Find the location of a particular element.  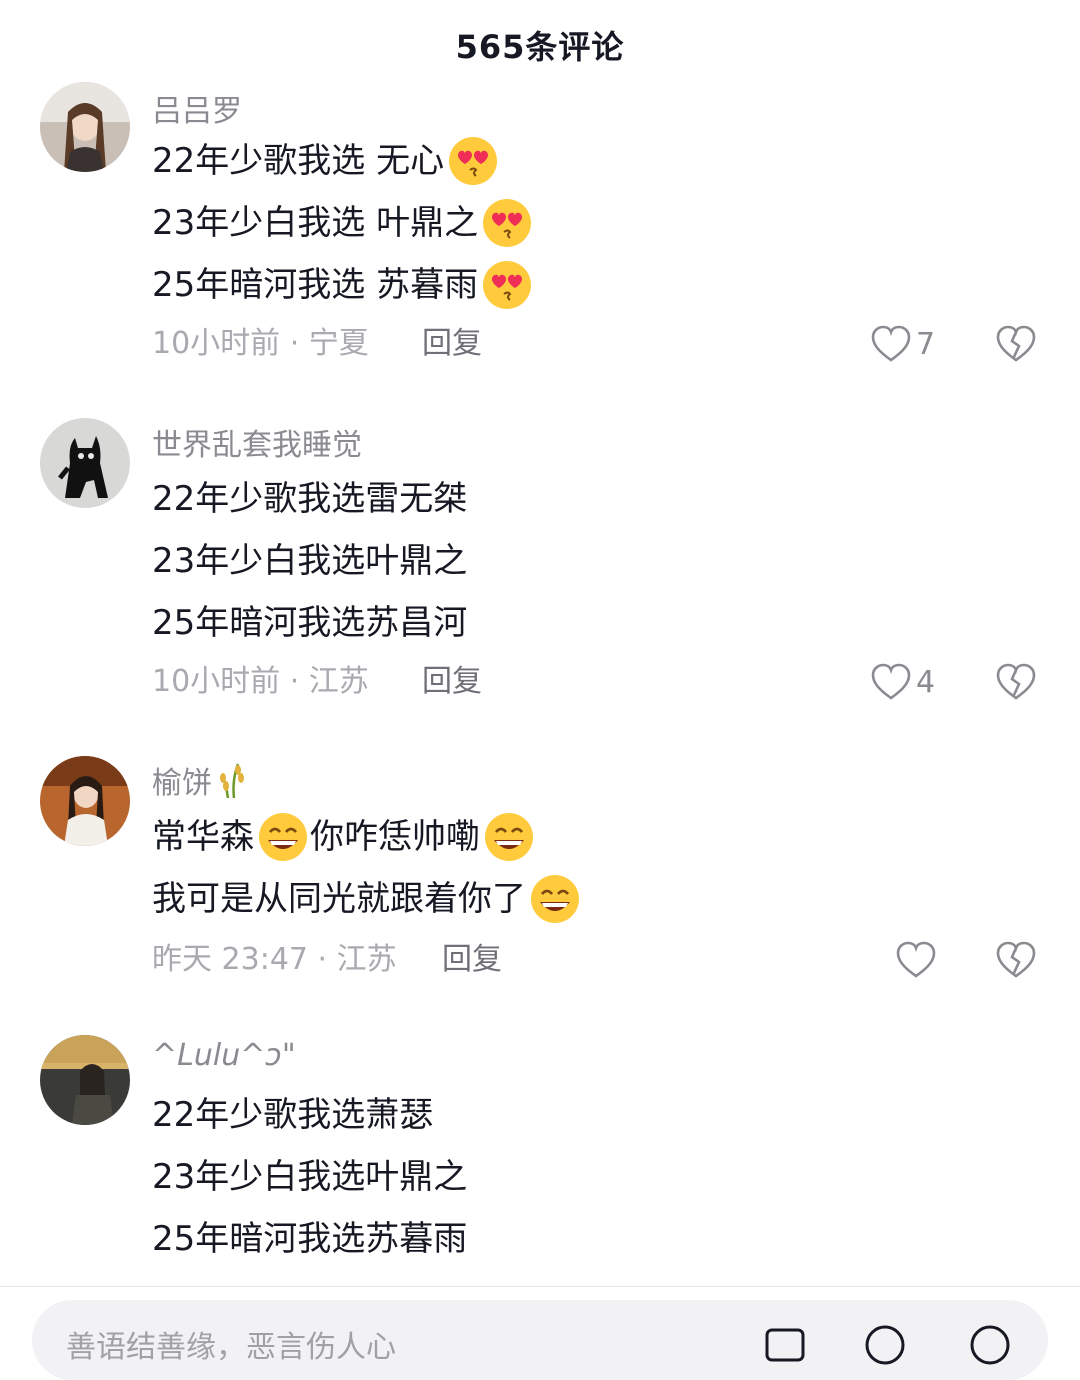

like-button: 7 is located at coordinates (902, 344).